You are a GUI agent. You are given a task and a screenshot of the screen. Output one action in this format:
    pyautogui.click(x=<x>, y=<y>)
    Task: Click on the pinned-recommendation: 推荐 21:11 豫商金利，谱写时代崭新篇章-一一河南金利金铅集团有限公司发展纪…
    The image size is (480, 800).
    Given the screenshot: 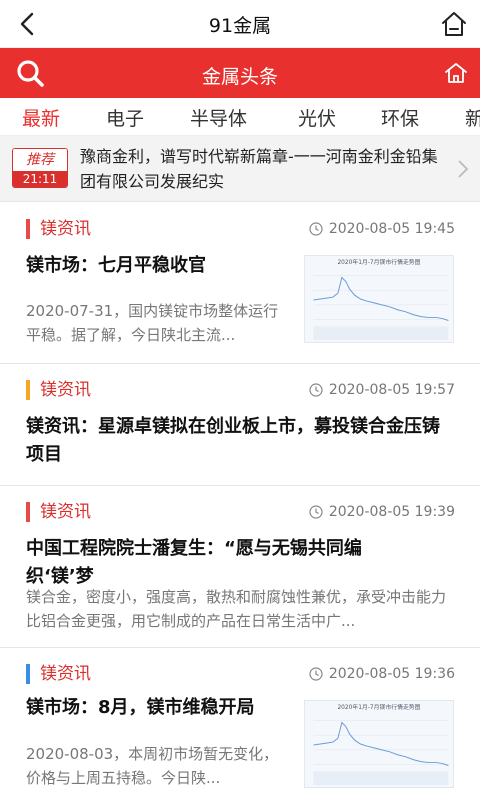 What is the action you would take?
    pyautogui.click(x=240, y=169)
    